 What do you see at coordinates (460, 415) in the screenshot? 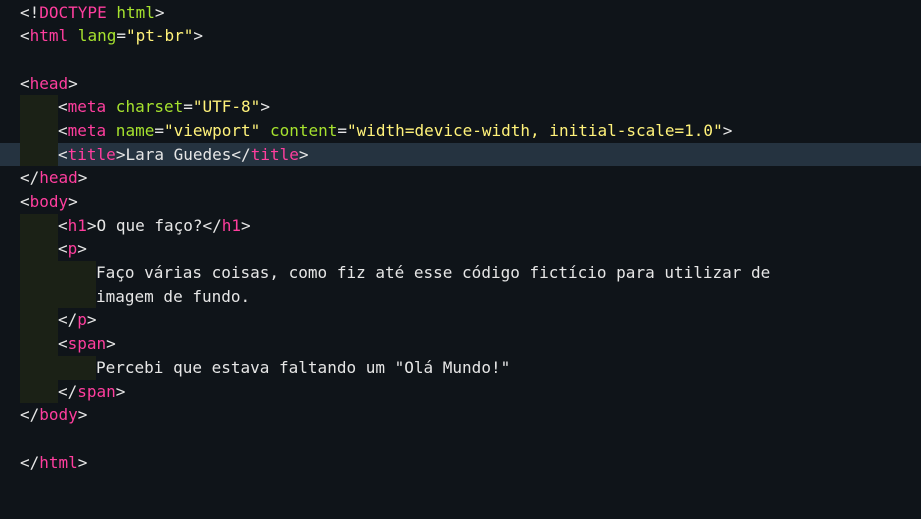
I see `code-line: </body>` at bounding box center [460, 415].